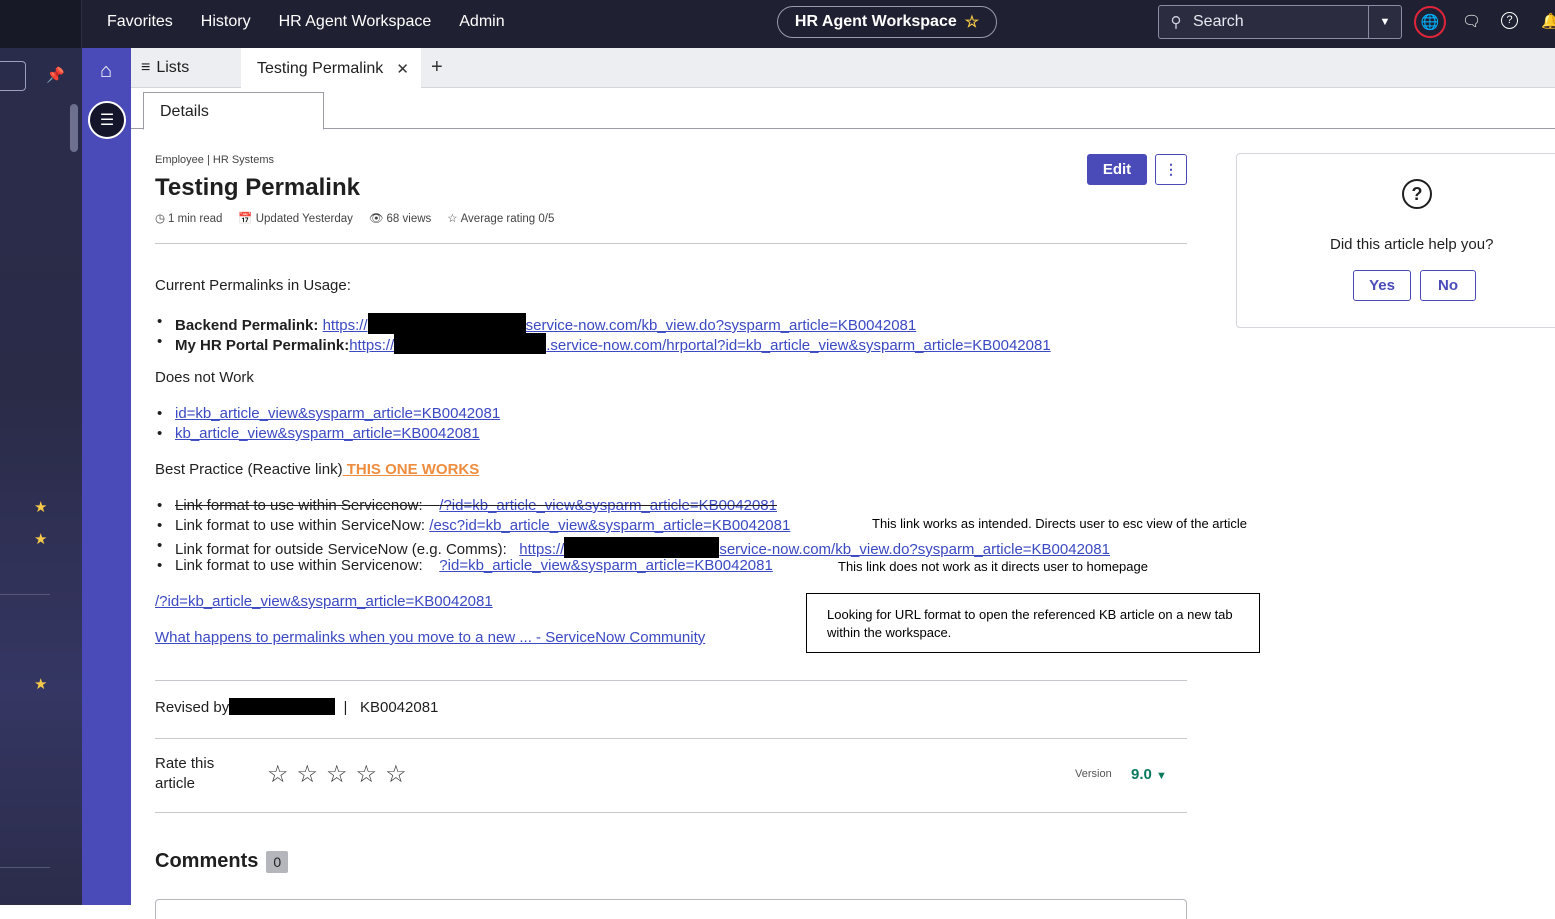  What do you see at coordinates (41, 476) in the screenshot?
I see `left-nav-panel: 📌 ★ ★ ★` at bounding box center [41, 476].